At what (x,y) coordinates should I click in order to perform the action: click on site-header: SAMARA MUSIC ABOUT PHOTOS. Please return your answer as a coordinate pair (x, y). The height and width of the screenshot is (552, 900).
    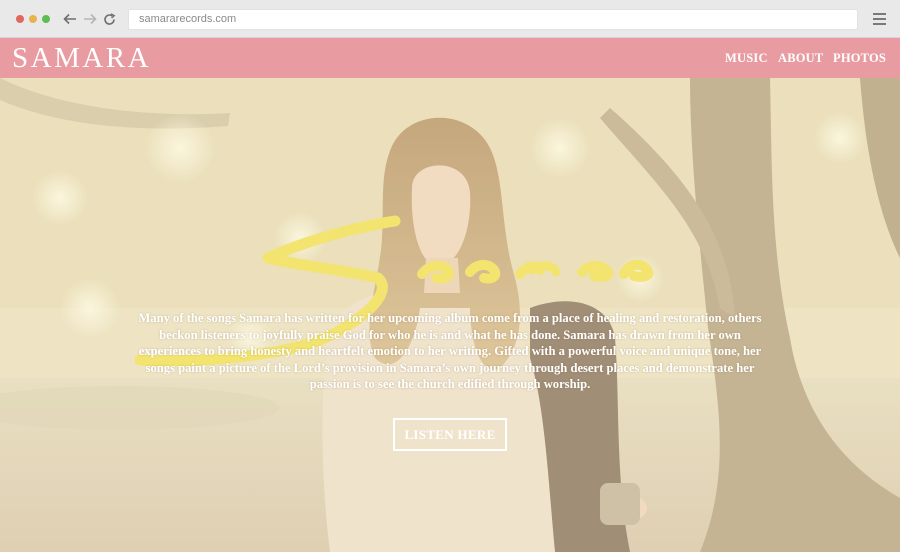
    Looking at the image, I should click on (450, 58).